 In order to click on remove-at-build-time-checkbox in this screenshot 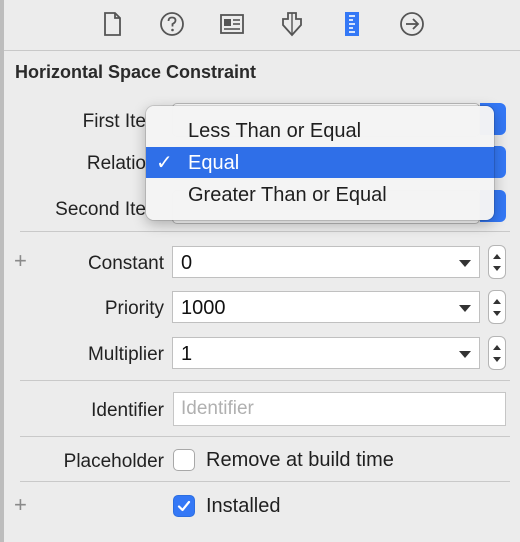, I will do `click(184, 460)`.